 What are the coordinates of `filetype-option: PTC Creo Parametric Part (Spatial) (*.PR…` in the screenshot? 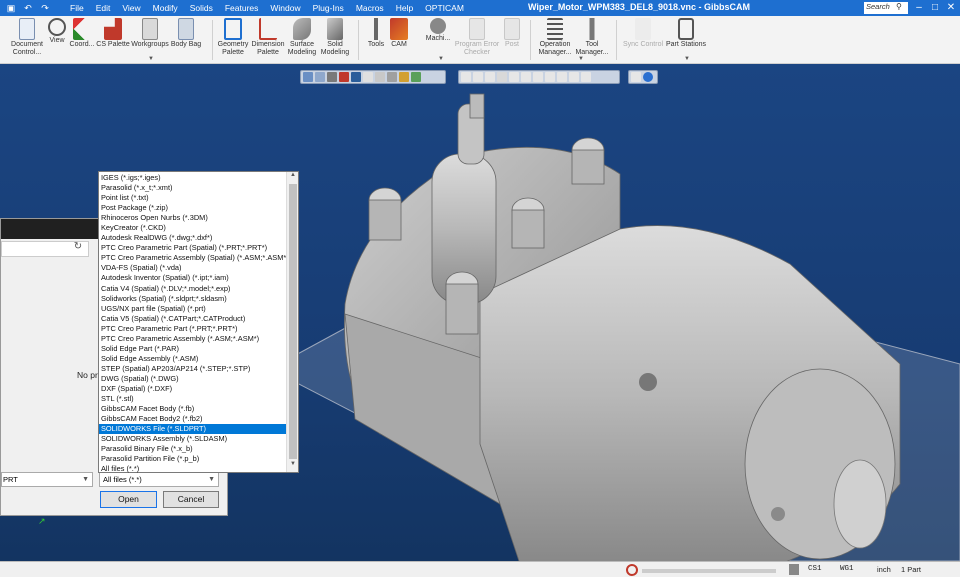 It's located at (193, 248).